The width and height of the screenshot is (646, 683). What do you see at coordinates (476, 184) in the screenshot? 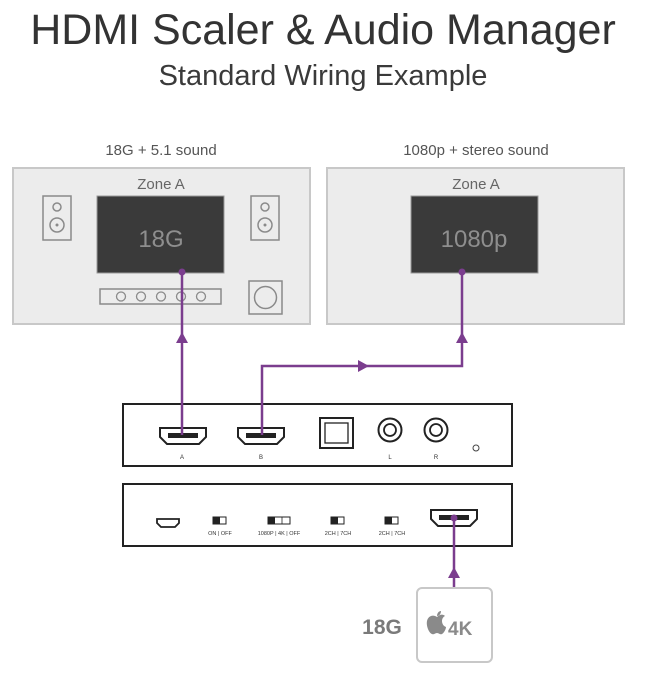
I see `zone-2-label: Zone A` at bounding box center [476, 184].